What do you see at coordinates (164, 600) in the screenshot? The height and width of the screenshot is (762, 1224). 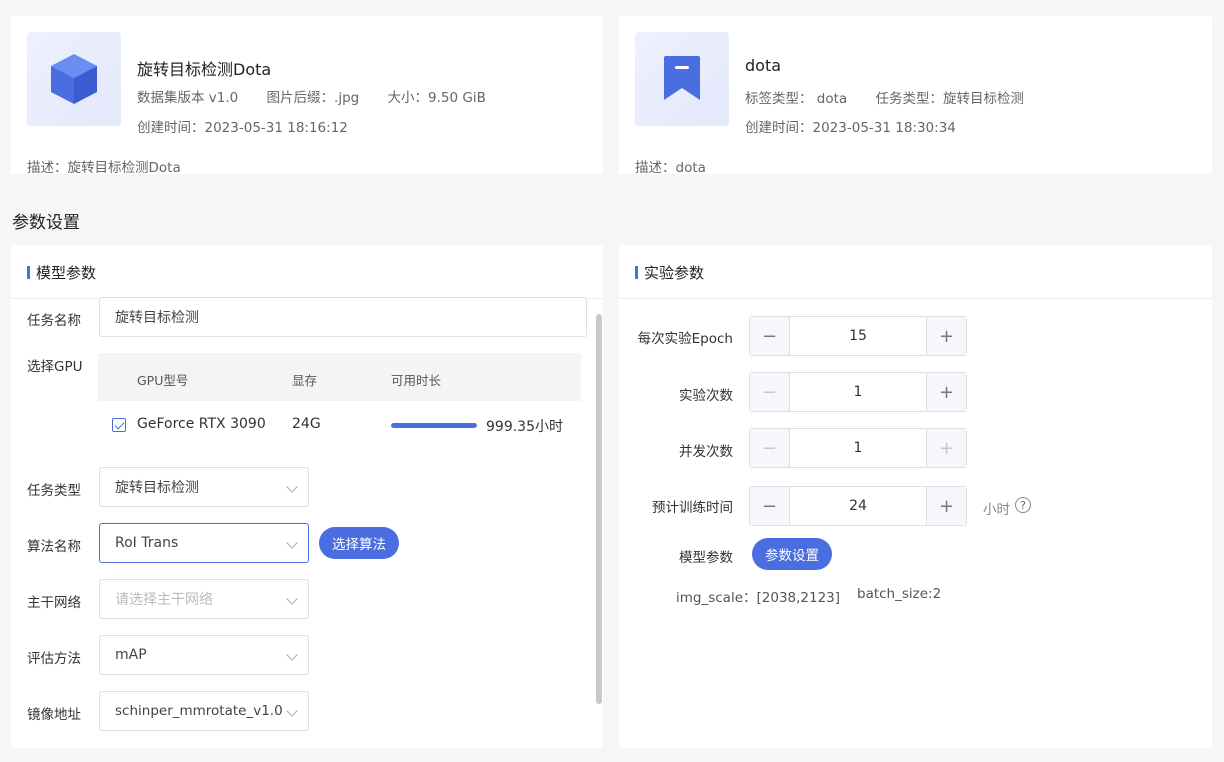 I see `backbone-placeholder: 请选择主干网络` at bounding box center [164, 600].